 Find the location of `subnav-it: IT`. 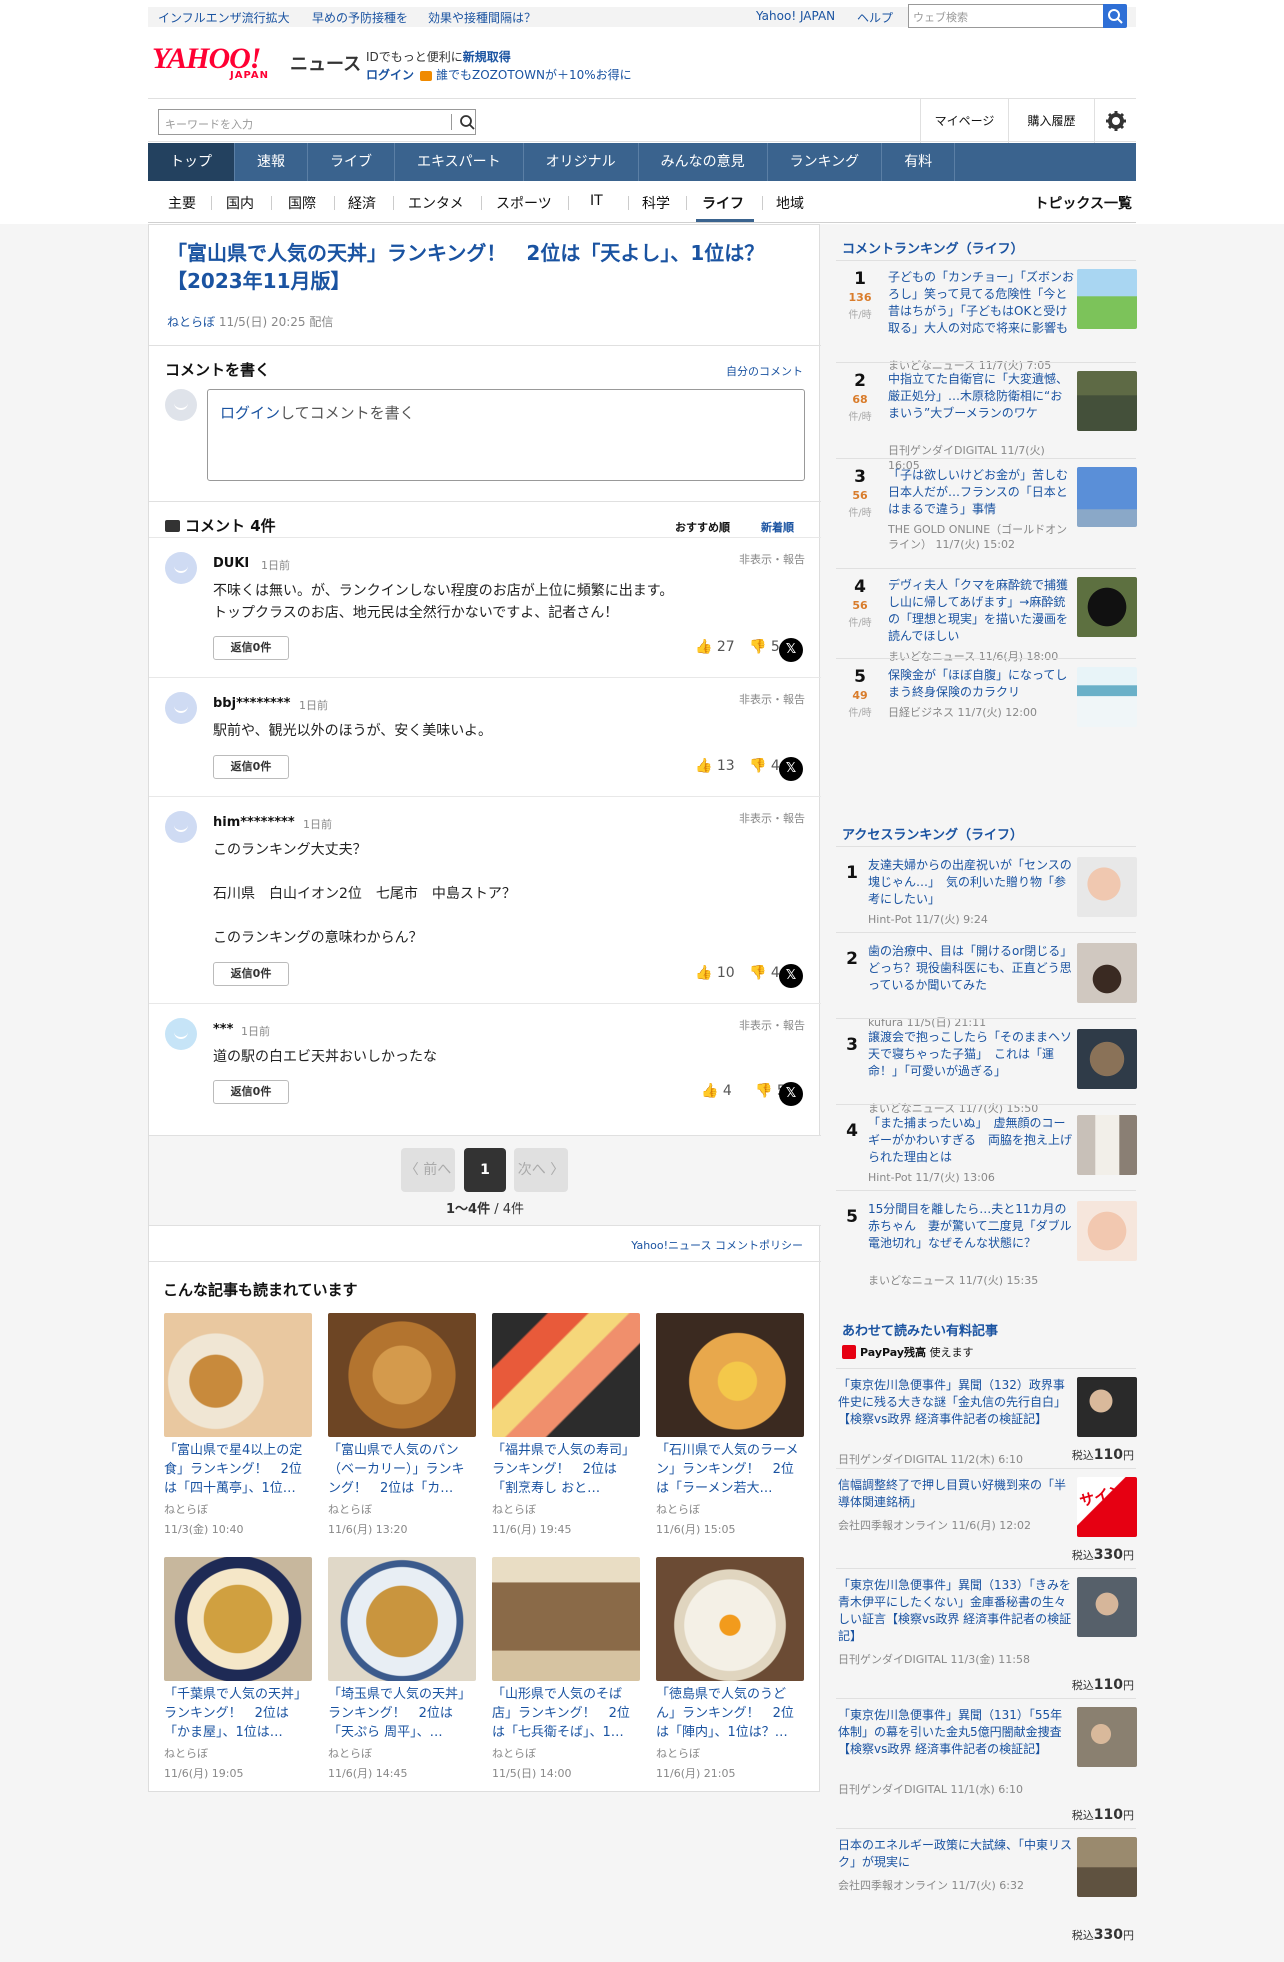

subnav-it: IT is located at coordinates (596, 201).